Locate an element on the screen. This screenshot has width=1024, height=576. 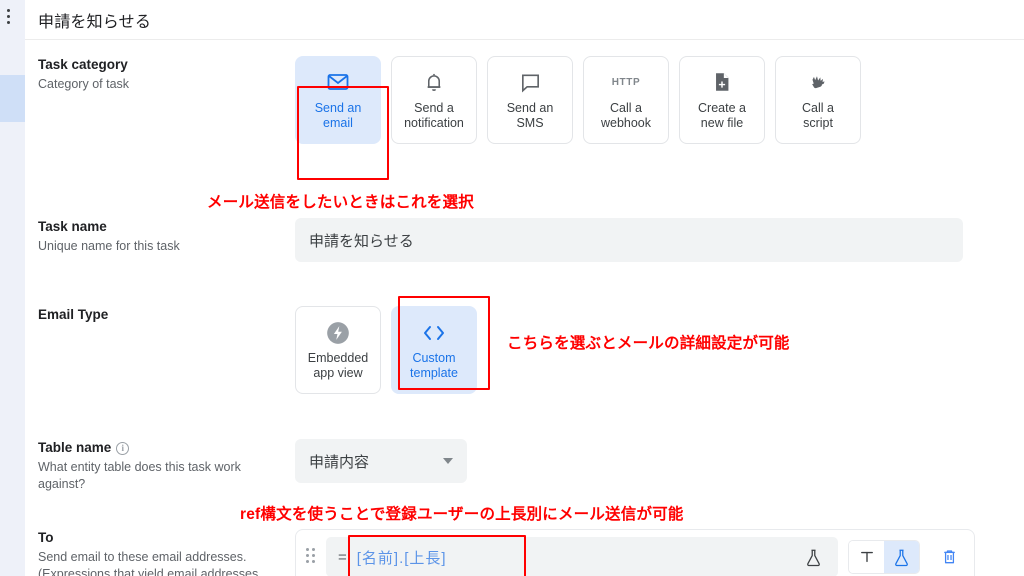
http-text-label: HTTP is located at coordinates (626, 82).